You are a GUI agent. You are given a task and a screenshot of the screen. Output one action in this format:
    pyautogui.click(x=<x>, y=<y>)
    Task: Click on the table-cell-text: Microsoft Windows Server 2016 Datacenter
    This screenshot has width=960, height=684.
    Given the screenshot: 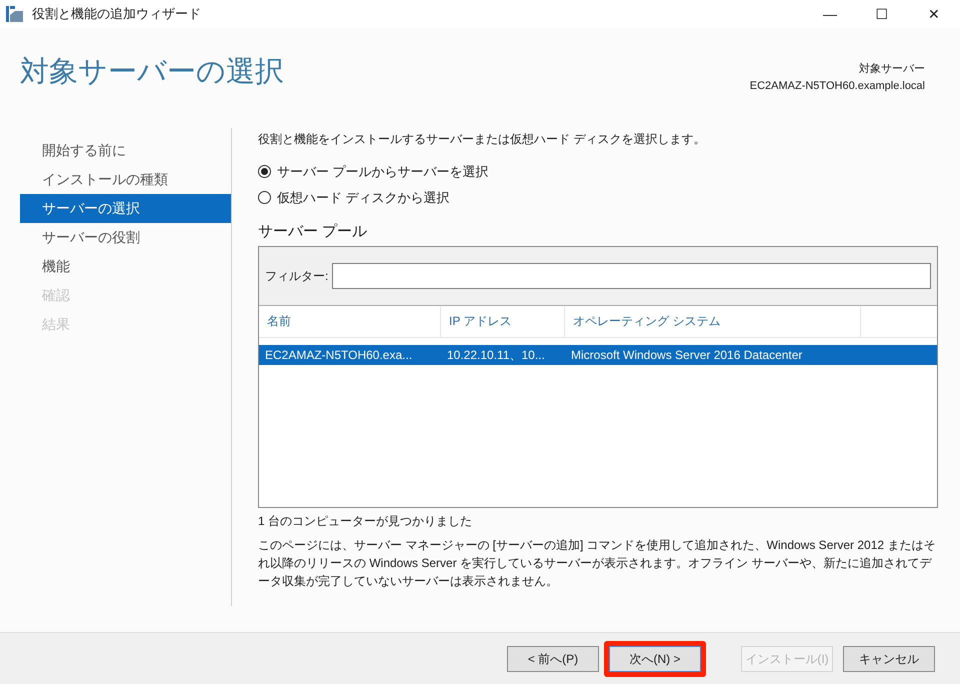 What is the action you would take?
    pyautogui.click(x=687, y=355)
    